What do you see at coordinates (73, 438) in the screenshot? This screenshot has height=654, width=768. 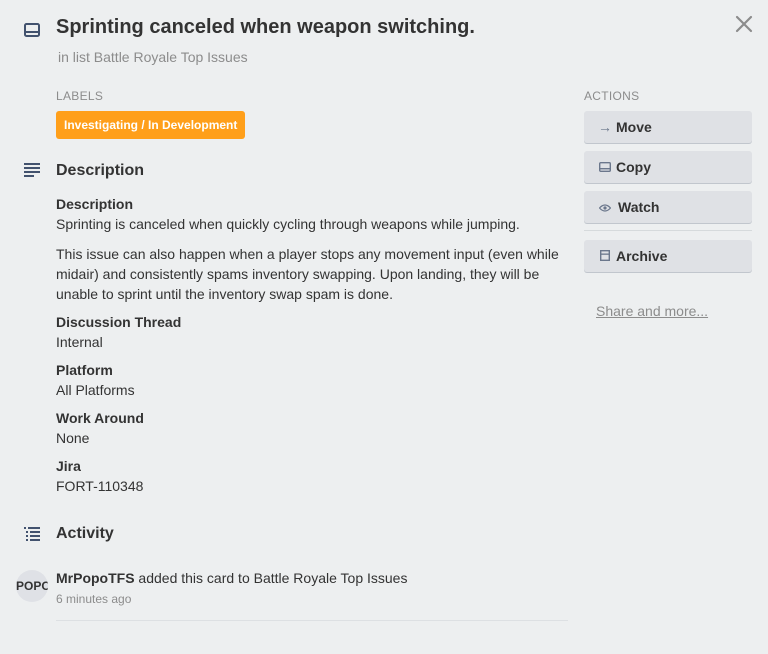 I see `block-text: None` at bounding box center [73, 438].